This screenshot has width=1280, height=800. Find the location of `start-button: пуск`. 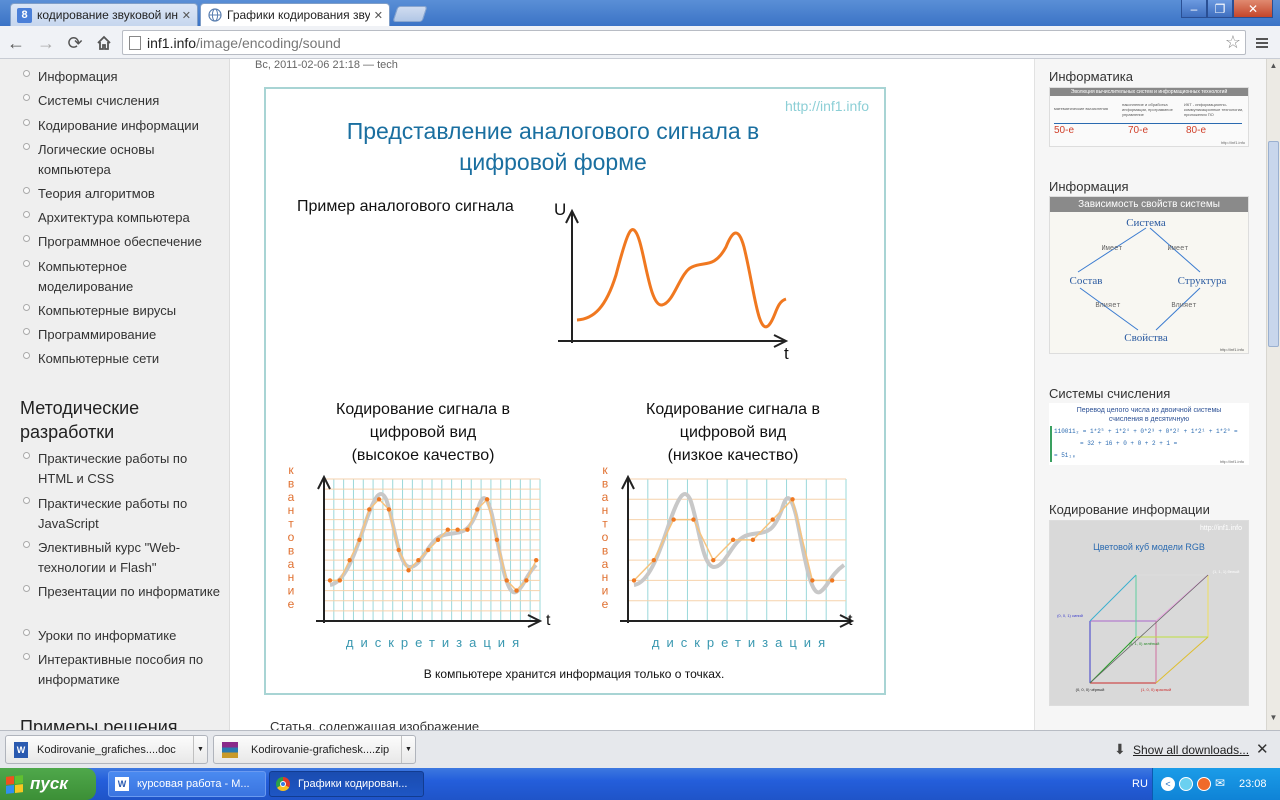

start-button: пуск is located at coordinates (48, 784).